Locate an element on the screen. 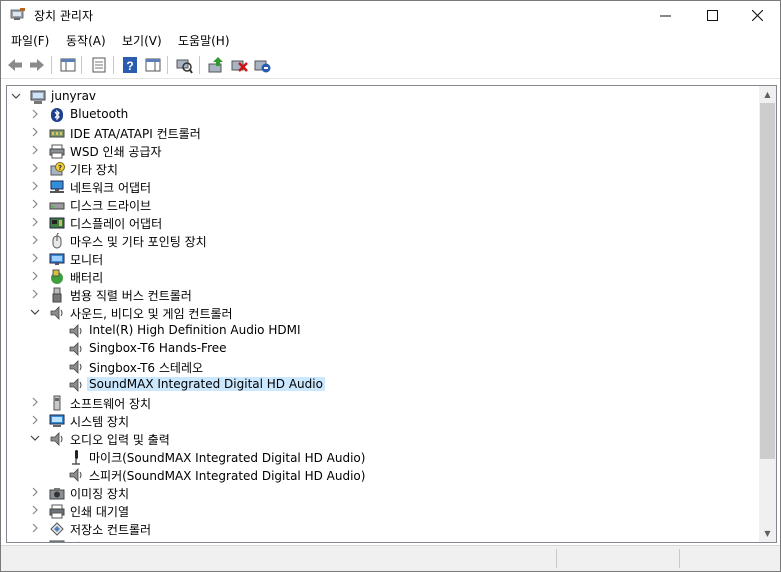  forward-icon is located at coordinates (37, 65).